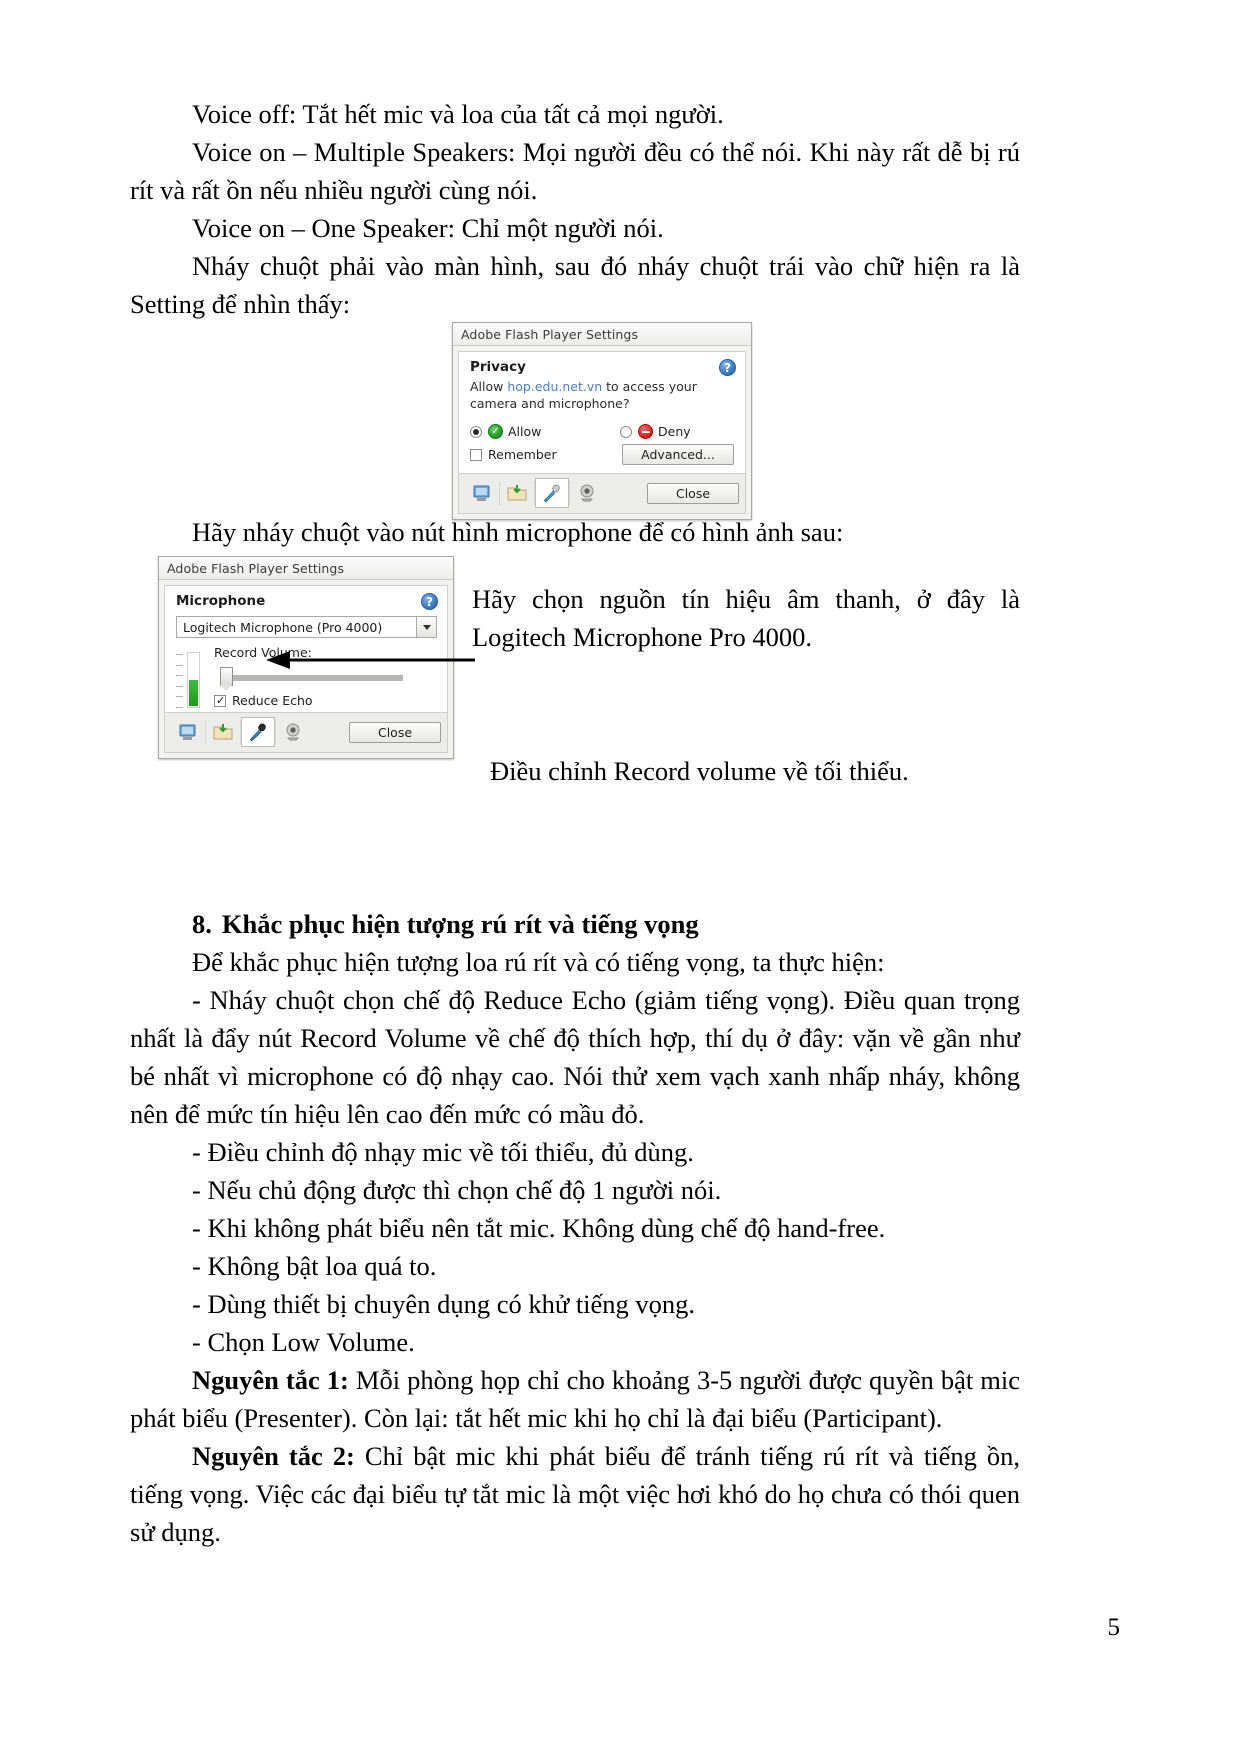 This screenshot has height=1754, width=1240. I want to click on deny-radio-option: Deny, so click(655, 431).